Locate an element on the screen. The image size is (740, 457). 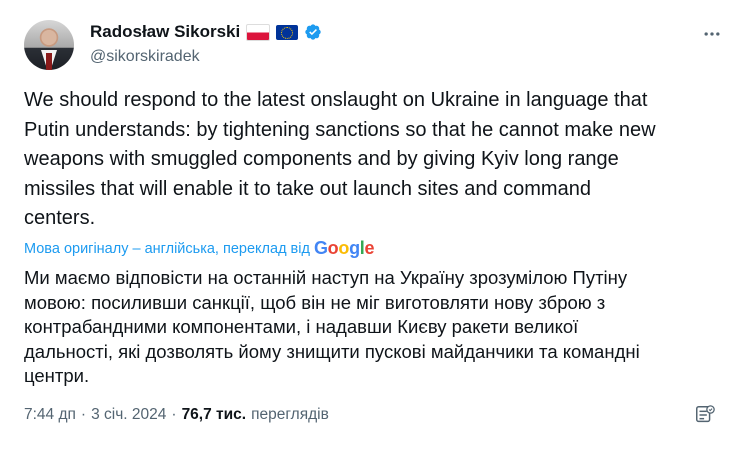
tweet-time: 7:44 дп is located at coordinates (50, 415).